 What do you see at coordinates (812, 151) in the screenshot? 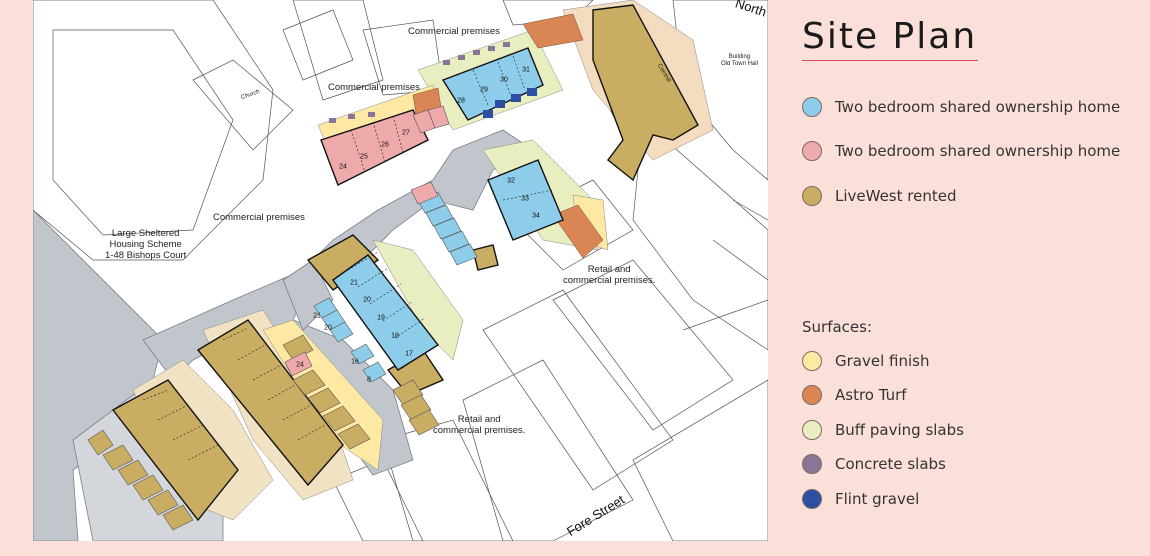
I see `pink-swatch` at bounding box center [812, 151].